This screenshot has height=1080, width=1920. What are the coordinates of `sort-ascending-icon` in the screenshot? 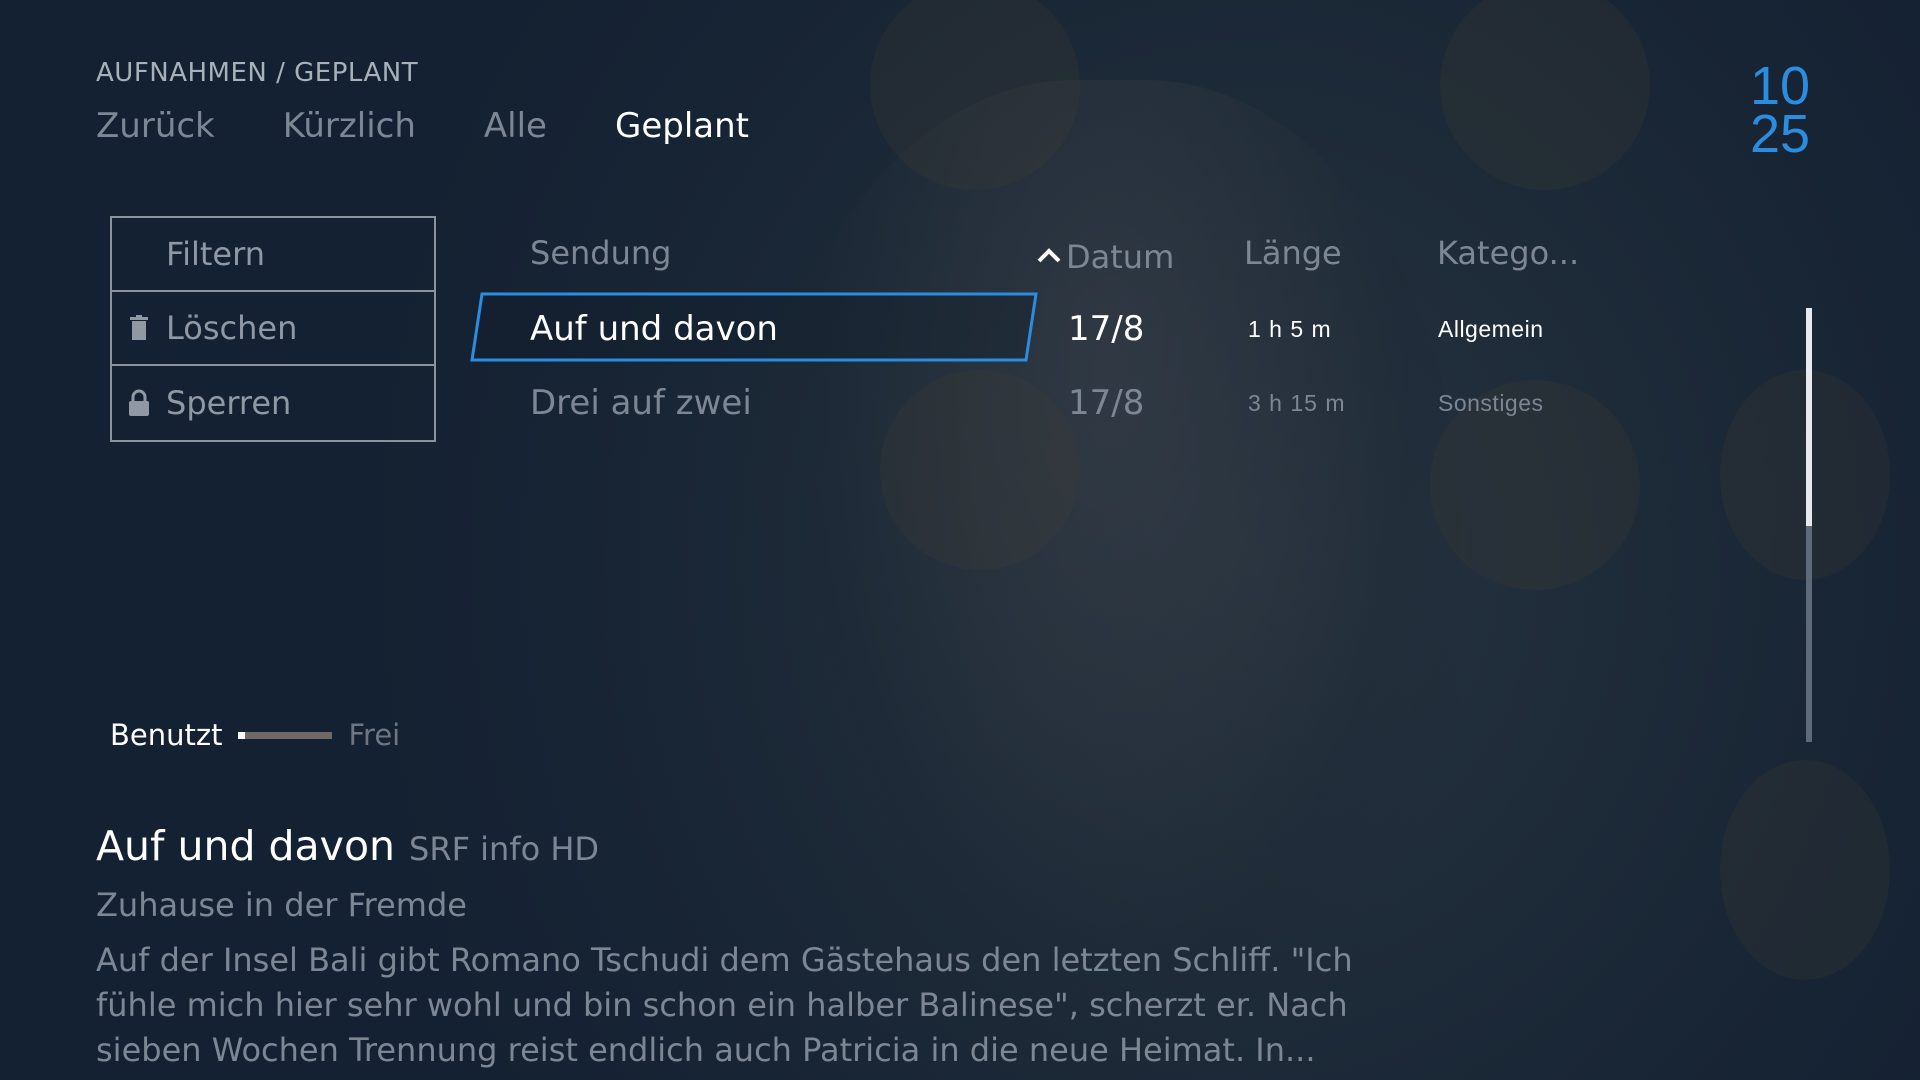 It's located at (1049, 253).